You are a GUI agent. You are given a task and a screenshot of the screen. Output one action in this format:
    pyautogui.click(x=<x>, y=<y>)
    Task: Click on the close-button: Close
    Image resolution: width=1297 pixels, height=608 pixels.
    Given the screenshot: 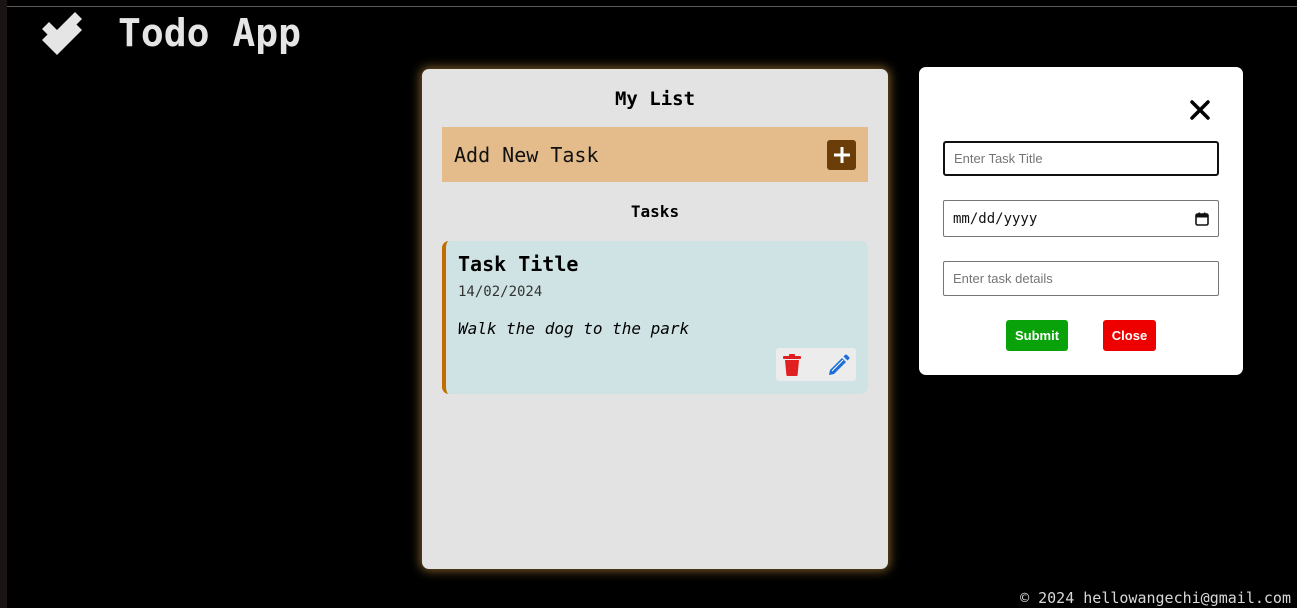 What is the action you would take?
    pyautogui.click(x=1129, y=335)
    